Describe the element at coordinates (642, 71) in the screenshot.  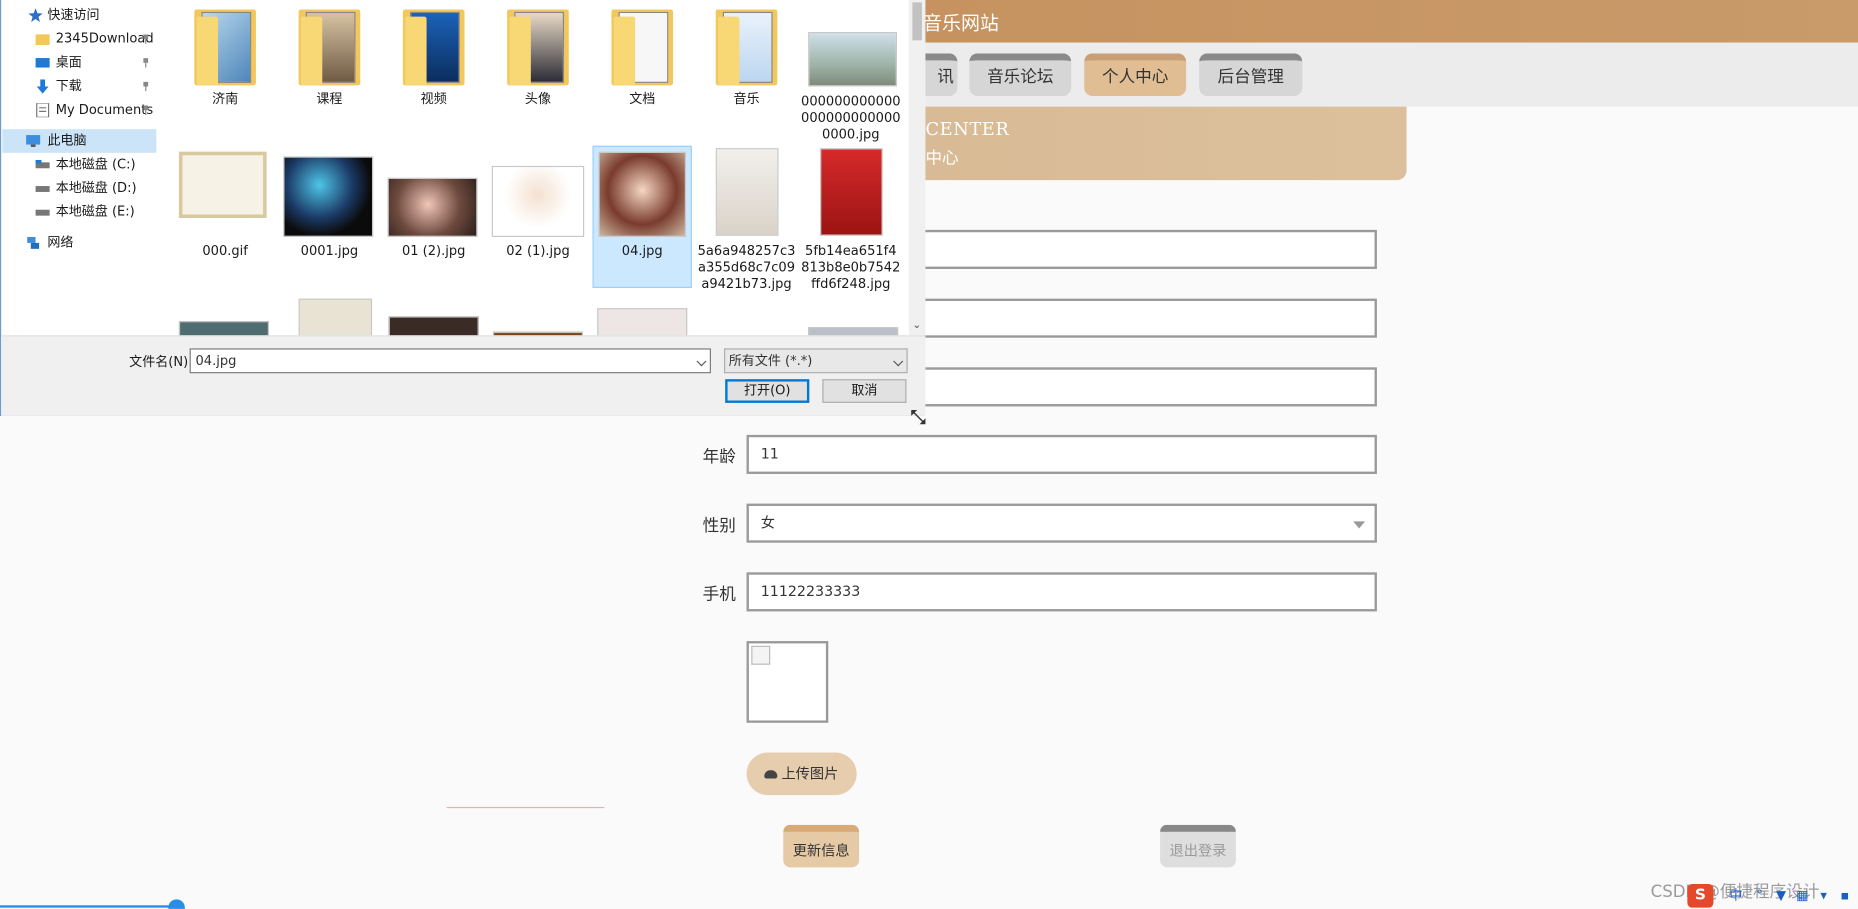
I see `folder-tile: 文档` at that location.